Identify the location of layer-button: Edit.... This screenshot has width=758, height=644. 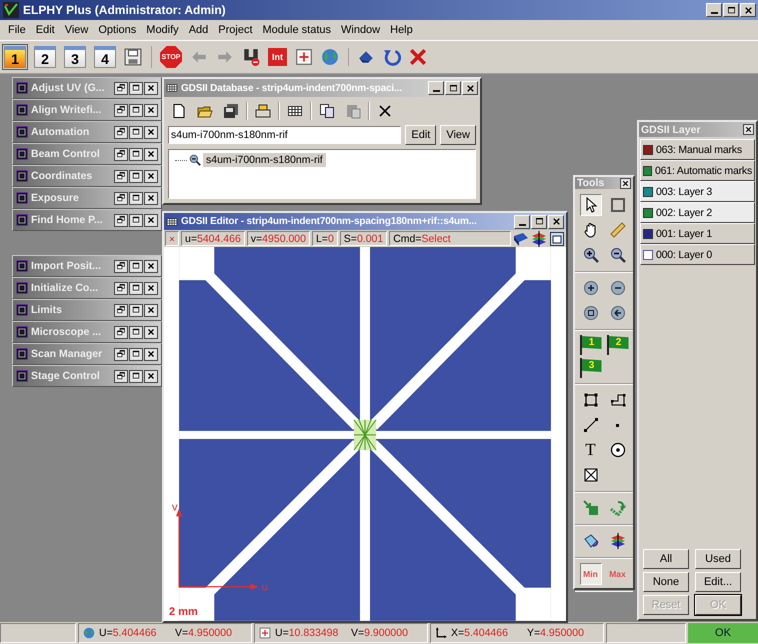
(718, 582).